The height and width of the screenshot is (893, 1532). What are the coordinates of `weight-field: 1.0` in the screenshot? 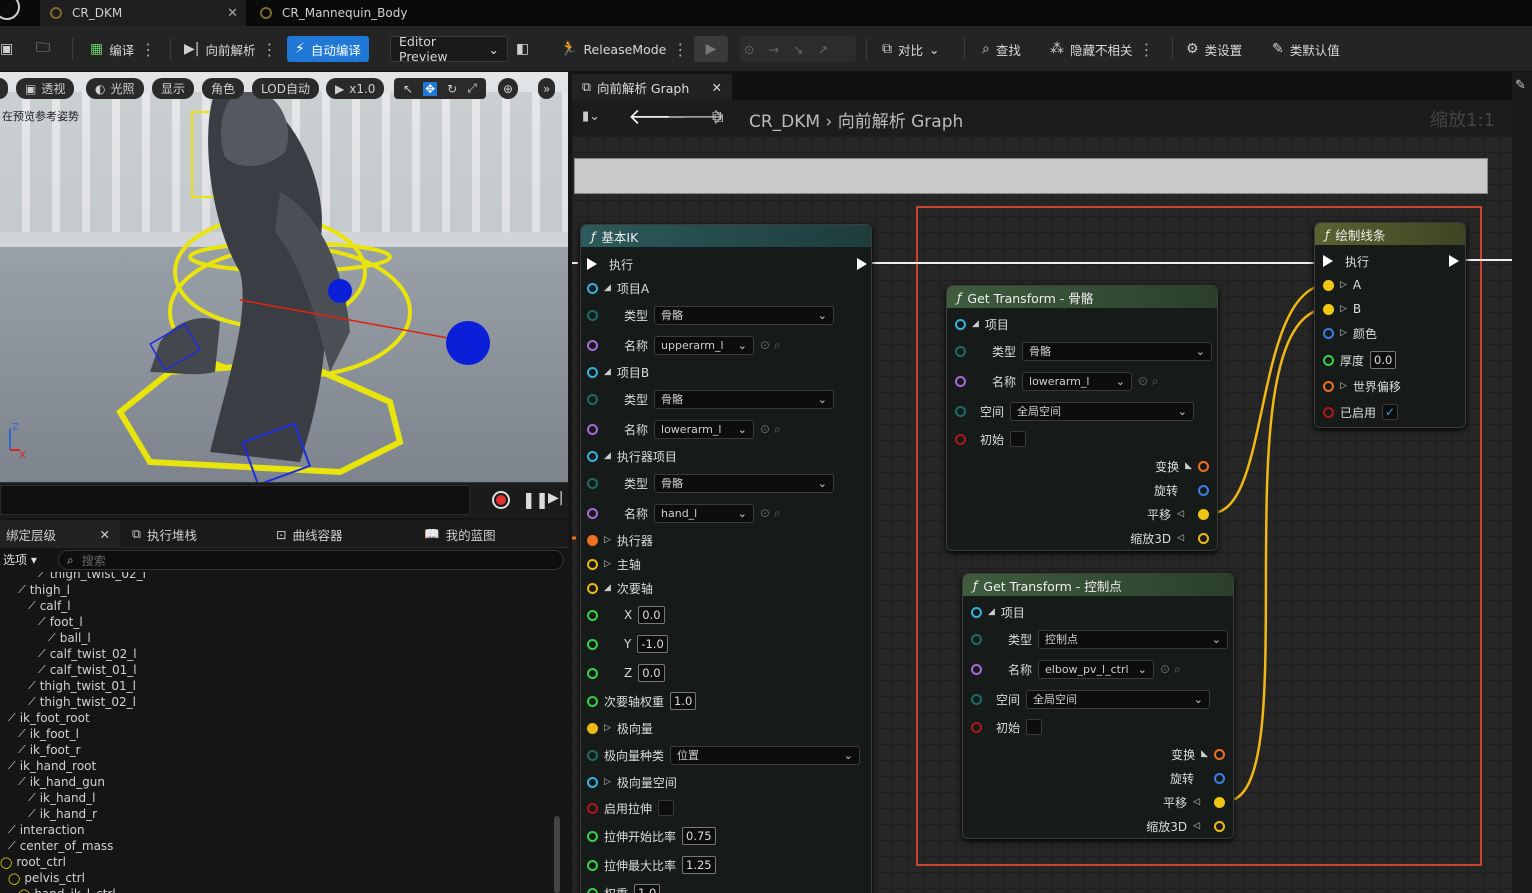 It's located at (647, 888).